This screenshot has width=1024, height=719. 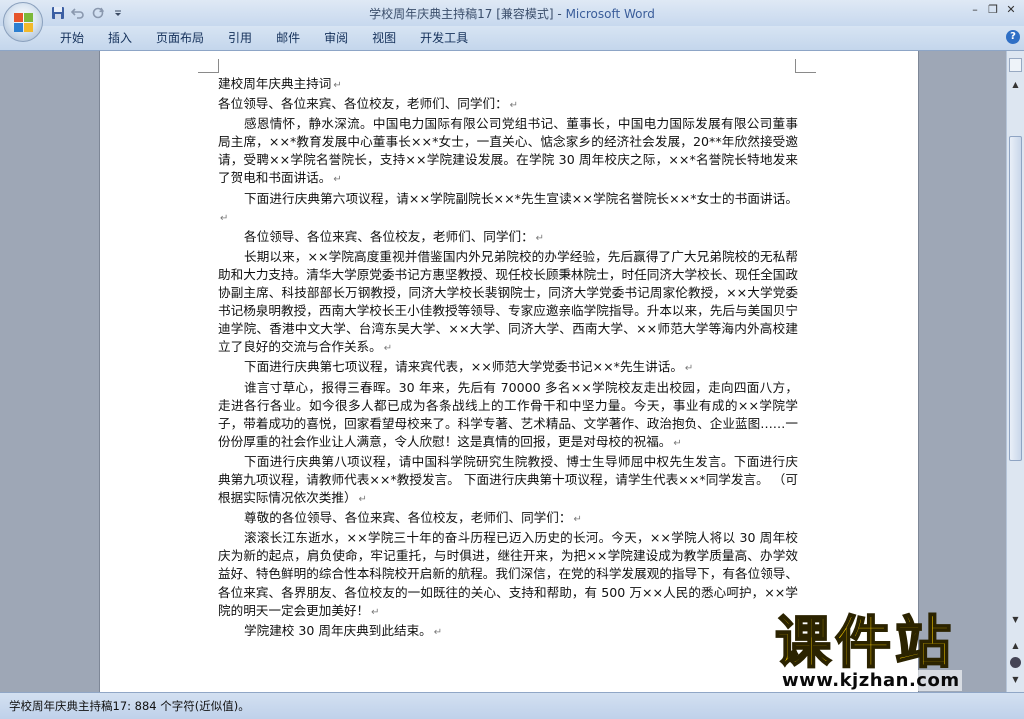 I want to click on scroll-up-icon: ▲, so click(x=1015, y=84).